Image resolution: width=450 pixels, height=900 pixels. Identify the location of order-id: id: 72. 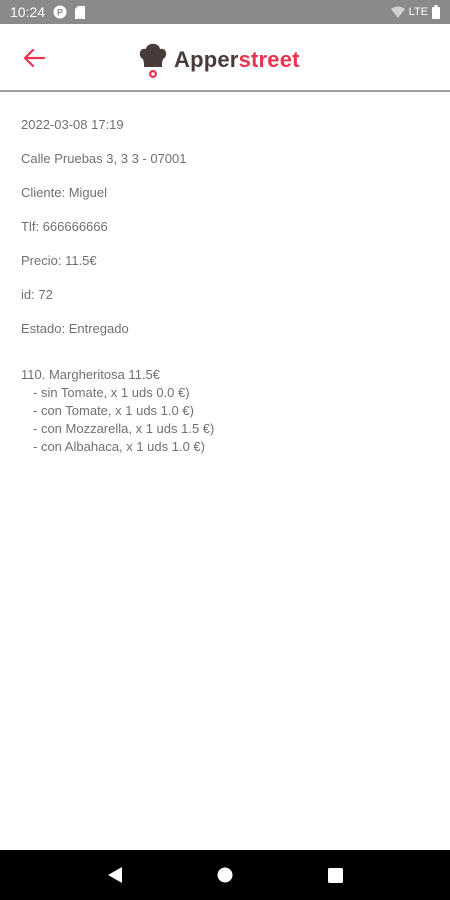
(37, 294).